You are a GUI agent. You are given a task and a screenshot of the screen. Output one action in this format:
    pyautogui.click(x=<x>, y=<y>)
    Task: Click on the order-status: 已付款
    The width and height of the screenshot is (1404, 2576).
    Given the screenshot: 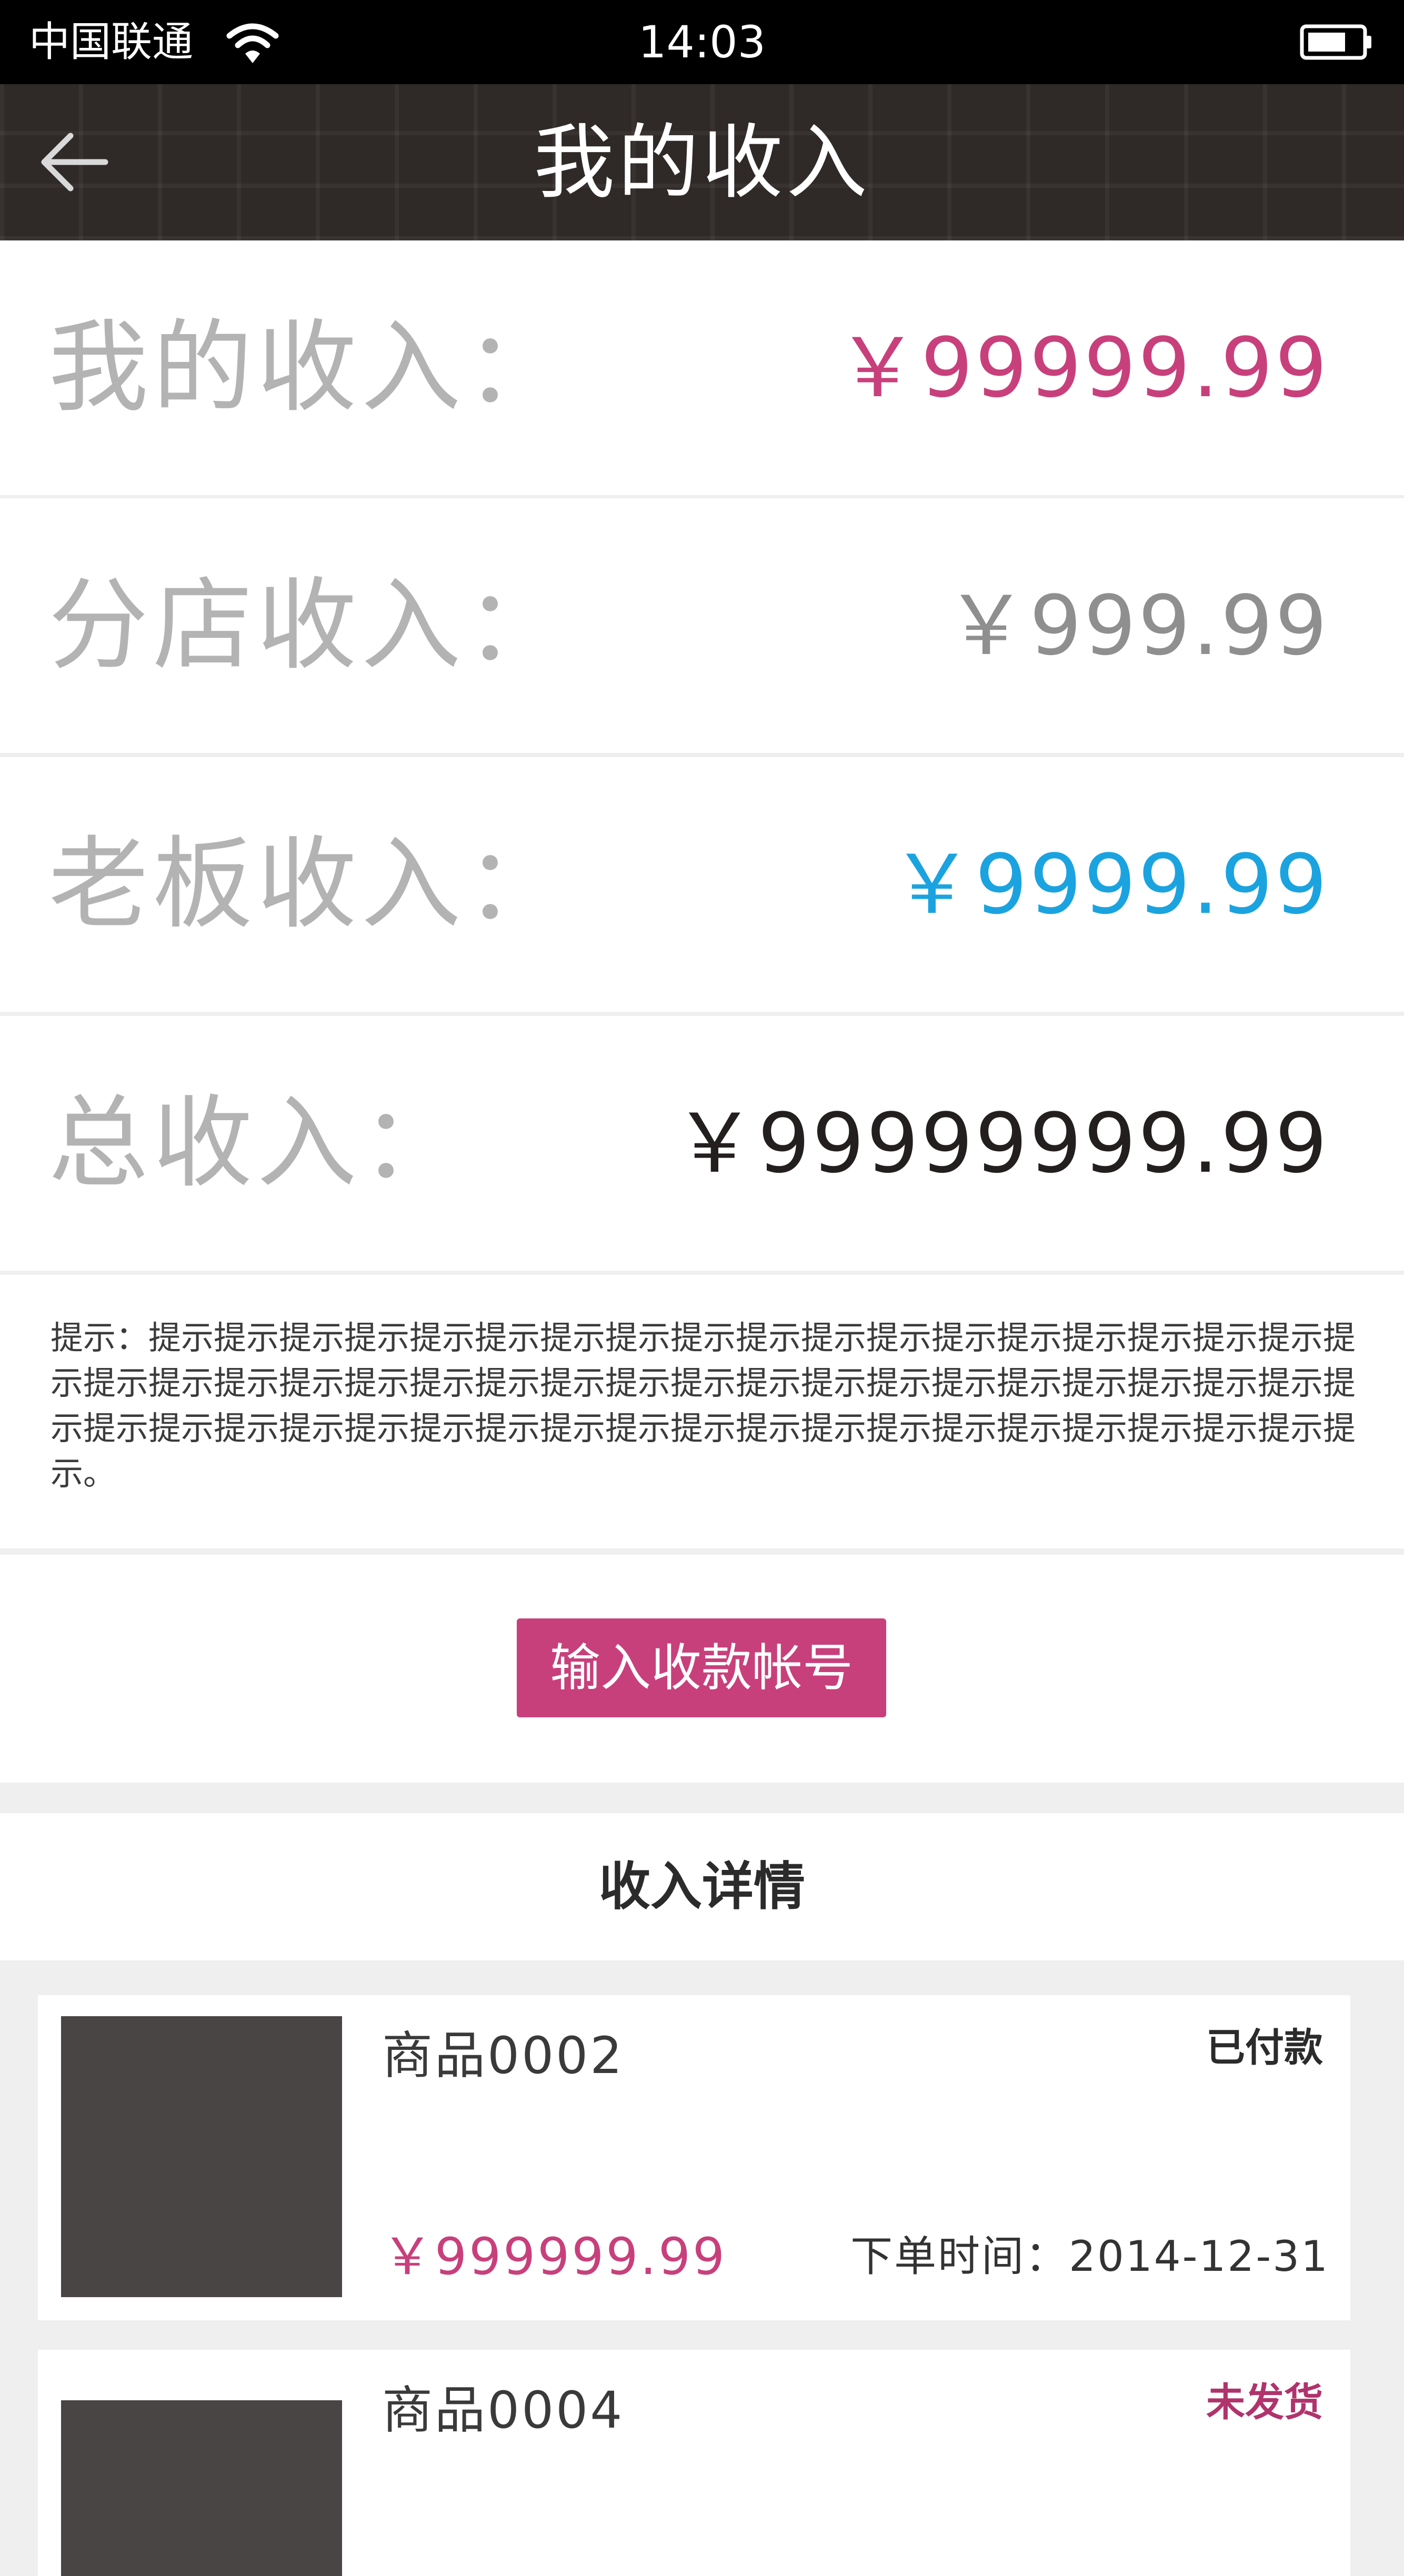 What is the action you would take?
    pyautogui.click(x=1264, y=2048)
    